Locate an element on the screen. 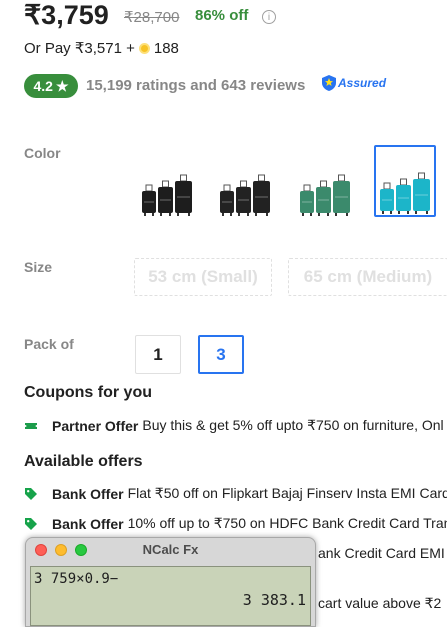 Image resolution: width=447 pixels, height=627 pixels. coupon-bold: Partner Offer is located at coordinates (95, 425).